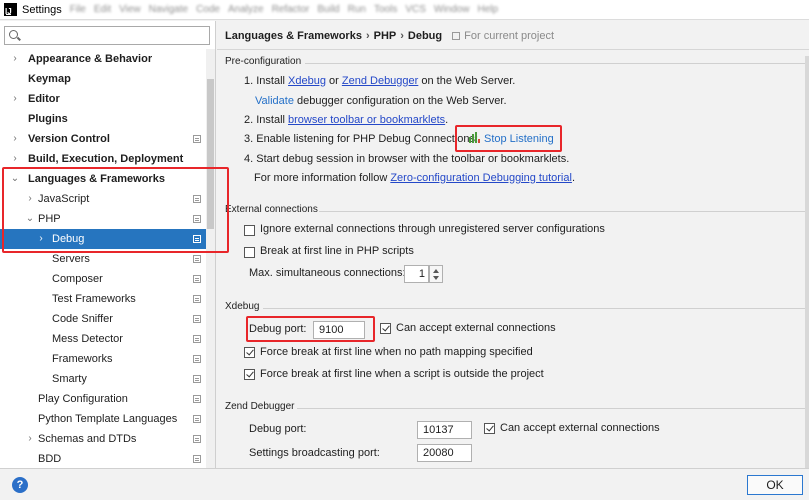  Describe the element at coordinates (249, 374) in the screenshot. I see `force-break-outside-project-checkbox` at that location.